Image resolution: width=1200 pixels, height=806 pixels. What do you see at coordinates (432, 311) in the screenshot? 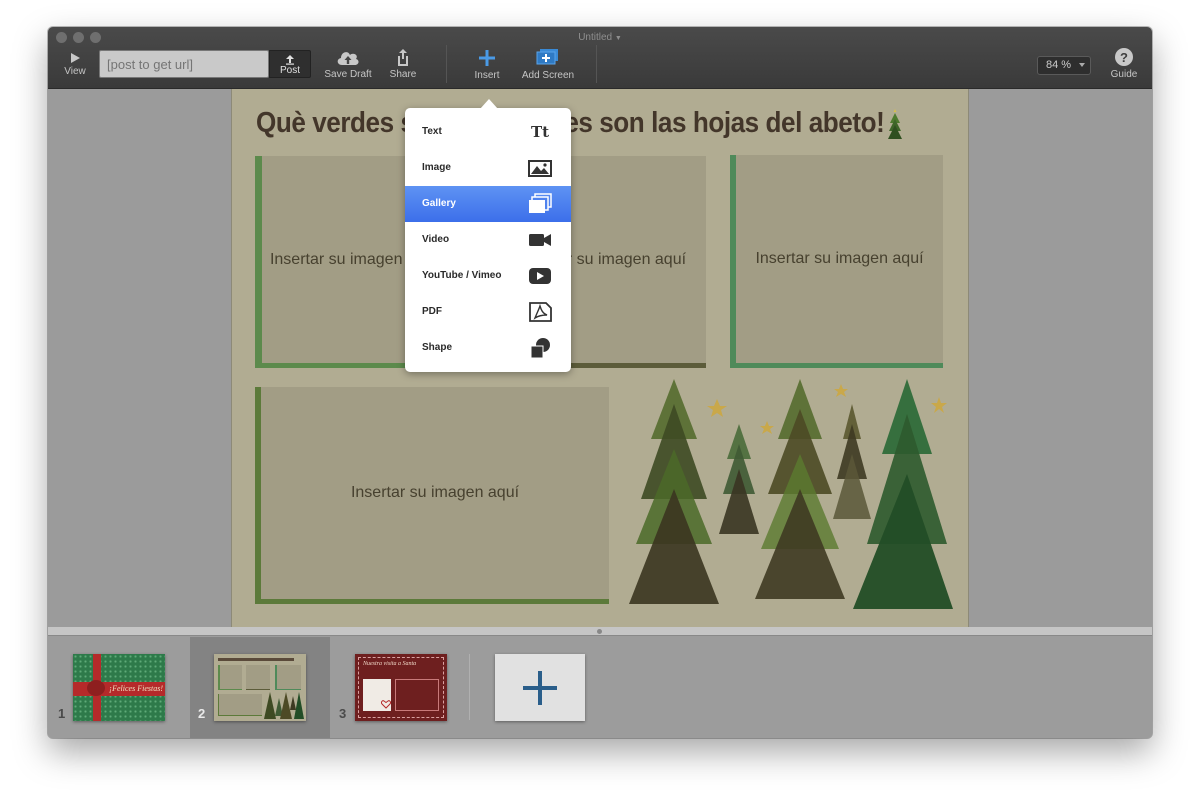
I see `menu-item-label: PDF` at bounding box center [432, 311].